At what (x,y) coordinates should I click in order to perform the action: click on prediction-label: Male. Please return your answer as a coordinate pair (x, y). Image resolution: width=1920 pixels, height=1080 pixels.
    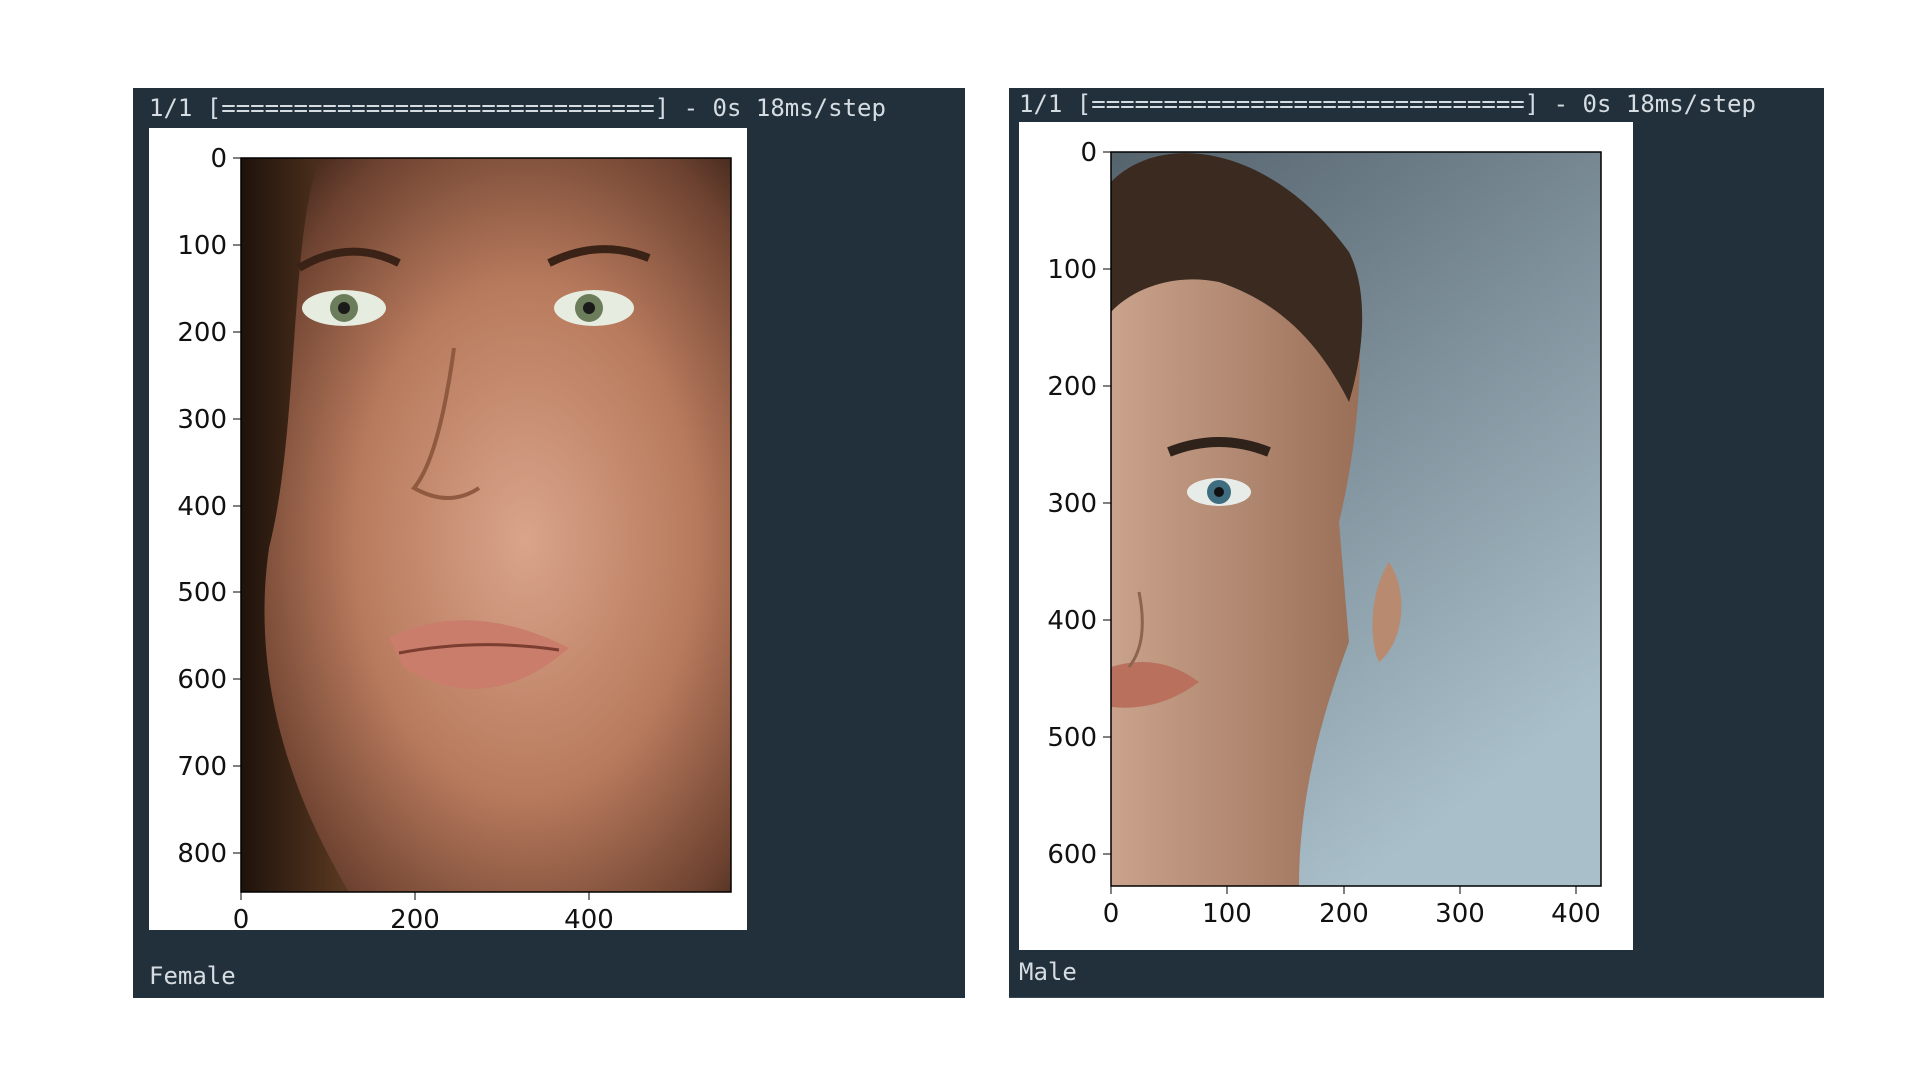
    Looking at the image, I should click on (1048, 972).